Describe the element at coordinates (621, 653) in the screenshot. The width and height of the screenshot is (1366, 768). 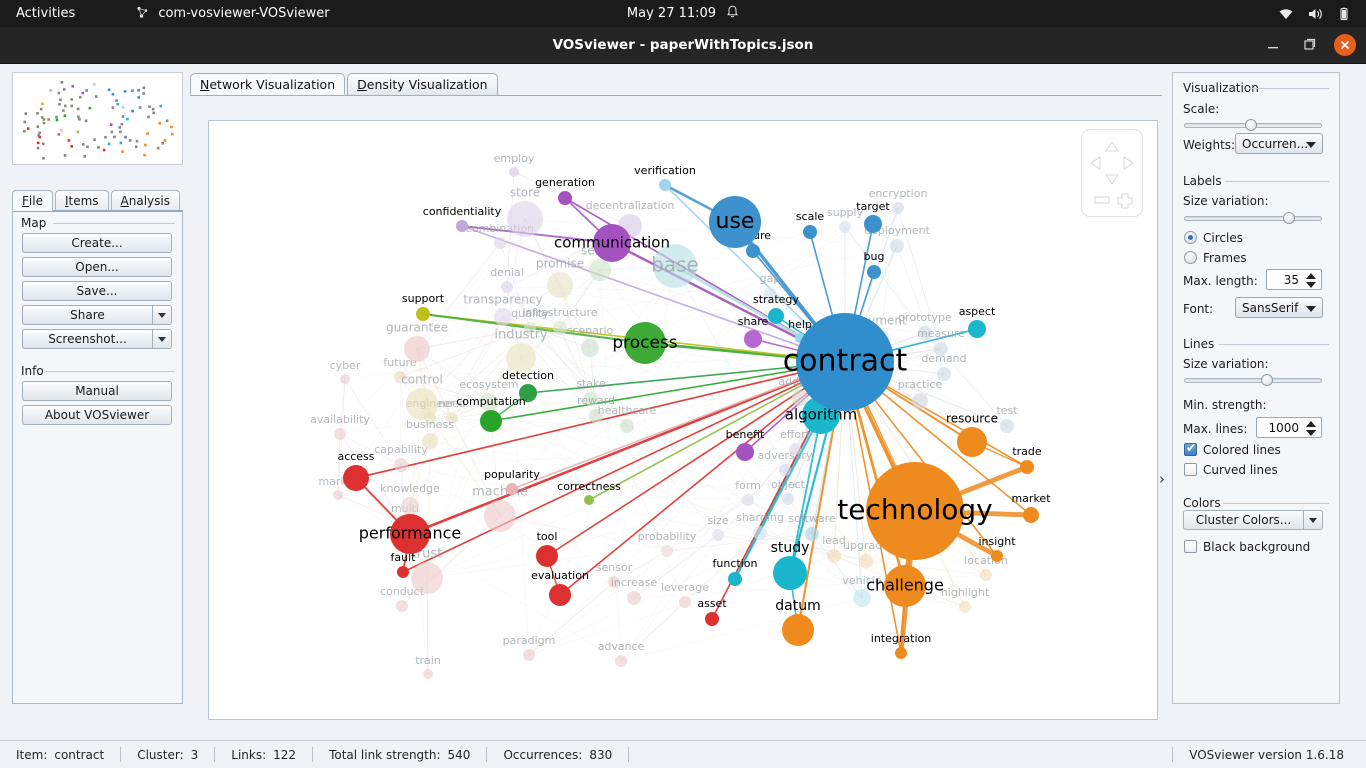
I see `network-node: advance` at that location.